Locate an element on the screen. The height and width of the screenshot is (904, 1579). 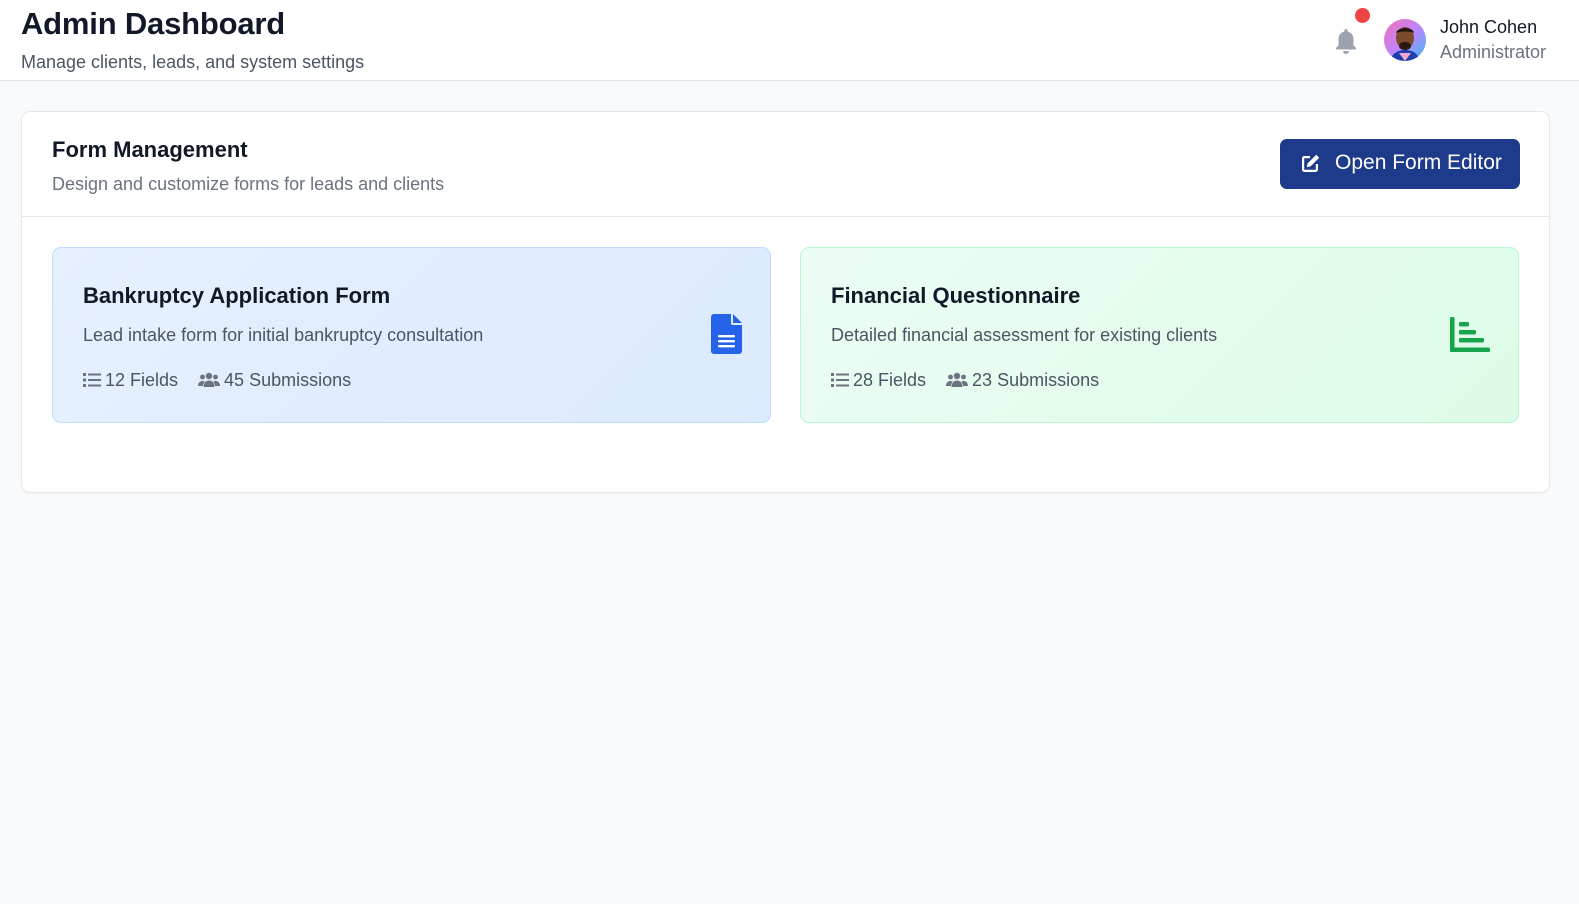
open-form-editor-label: Open Form Editor is located at coordinates (1418, 162).